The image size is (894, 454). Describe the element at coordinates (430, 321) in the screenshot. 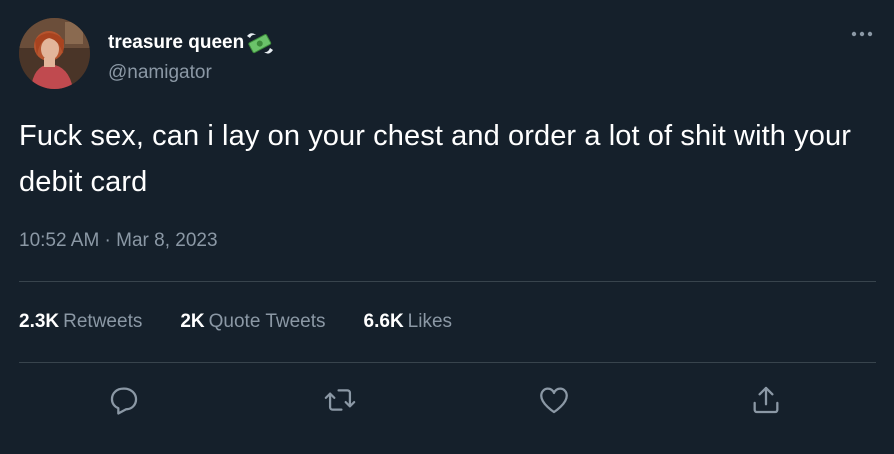

I see `likes-label: Likes` at that location.